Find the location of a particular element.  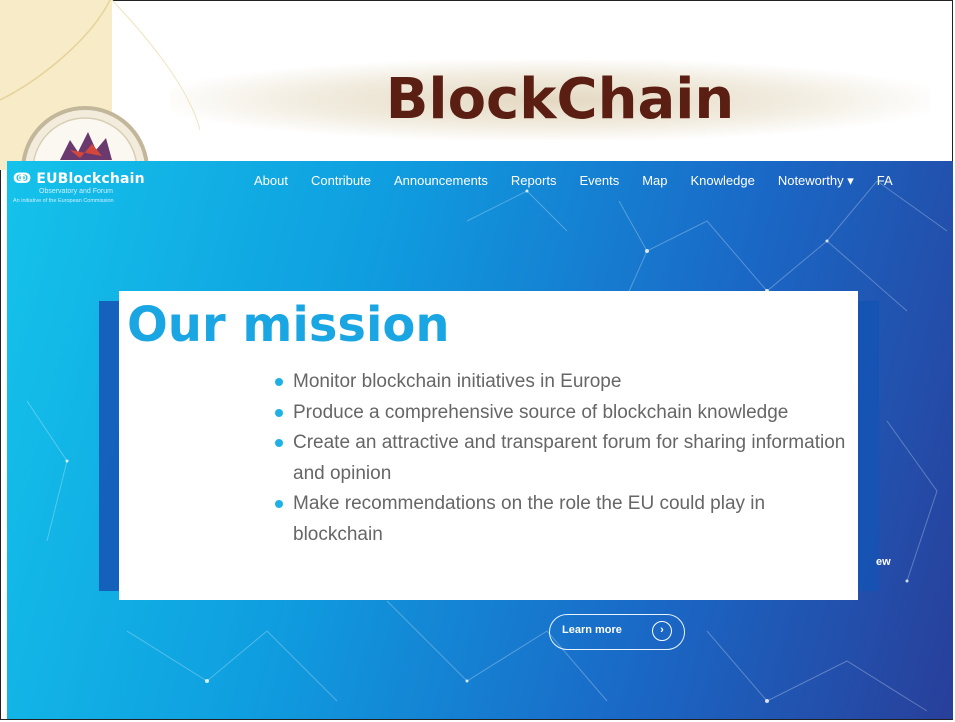

nav-faq: FA is located at coordinates (885, 181).